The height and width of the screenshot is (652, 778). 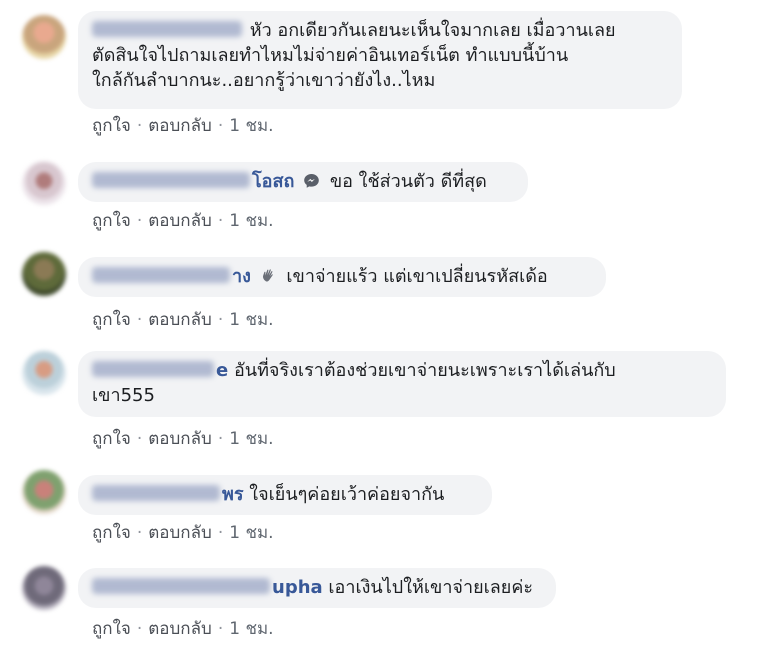 I want to click on comment-bubble: าง เขาจ่ายแร้ว แต่เขาเปลี่ยนรหัสเด้อ, so click(x=342, y=277).